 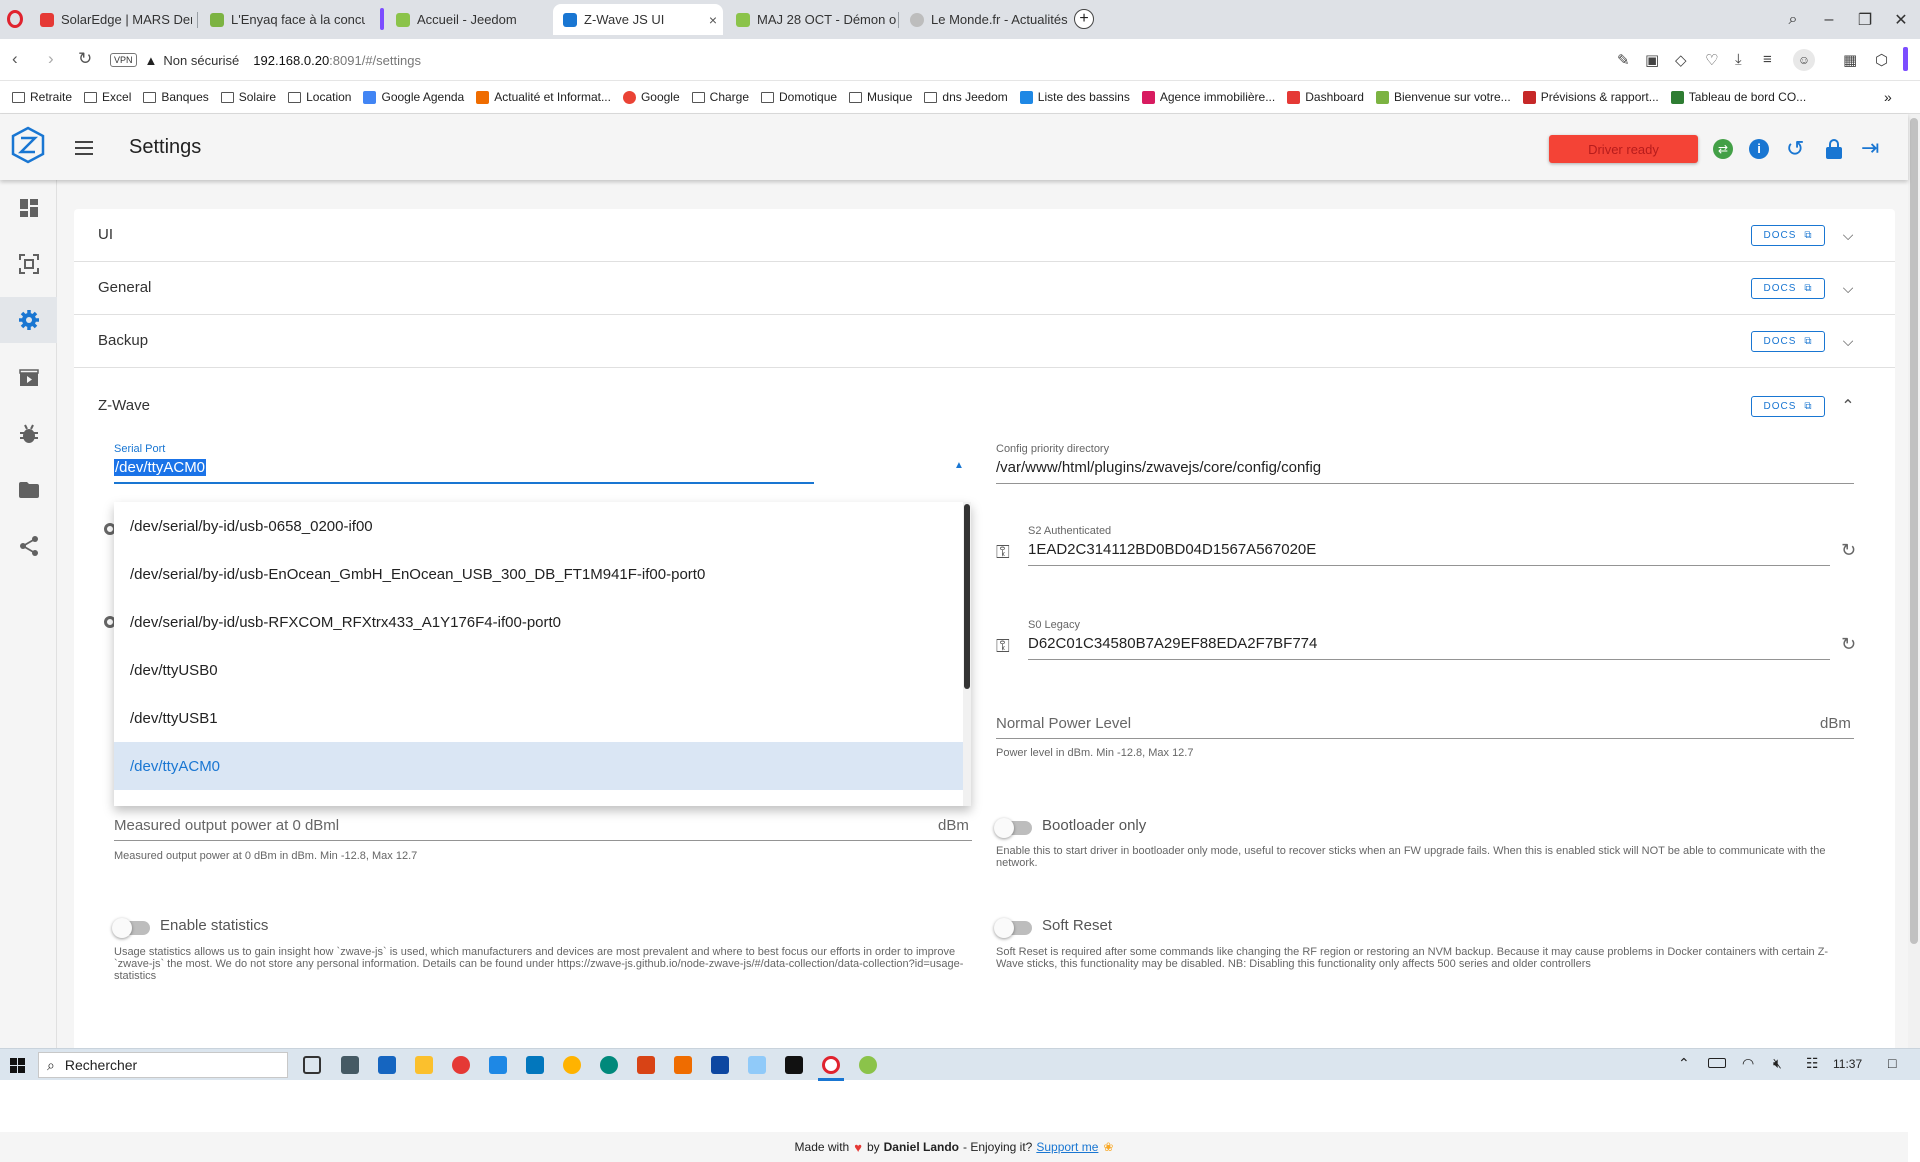 What do you see at coordinates (498, 1065) in the screenshot?
I see `mail-icon` at bounding box center [498, 1065].